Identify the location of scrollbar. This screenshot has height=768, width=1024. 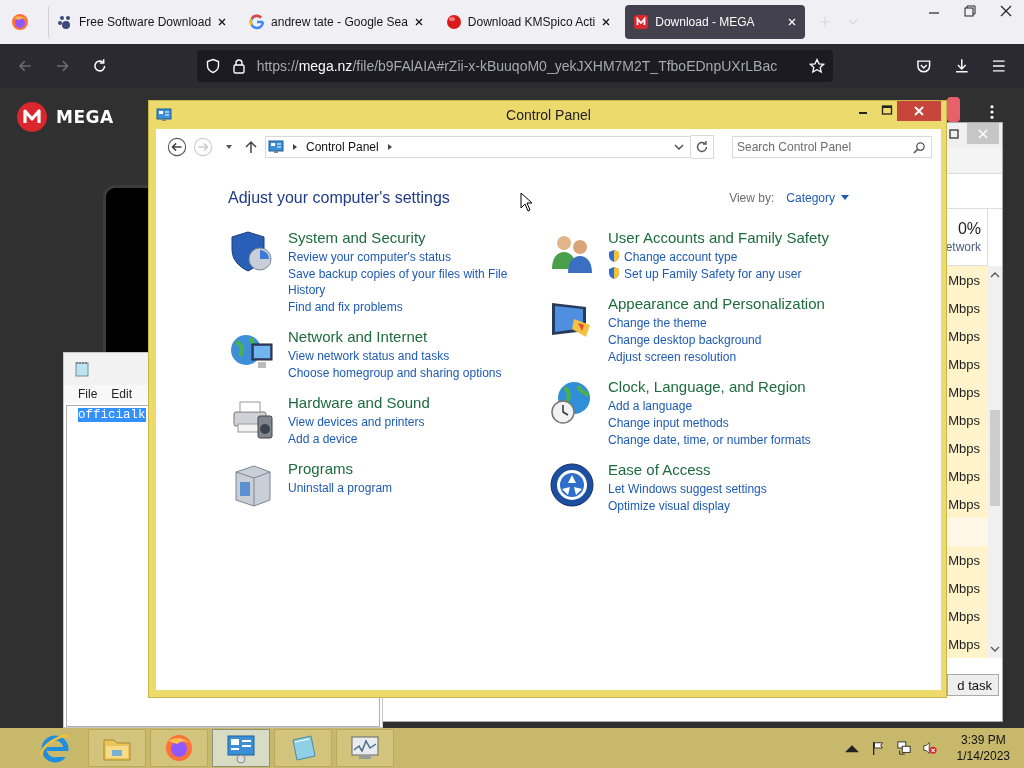
(995, 462).